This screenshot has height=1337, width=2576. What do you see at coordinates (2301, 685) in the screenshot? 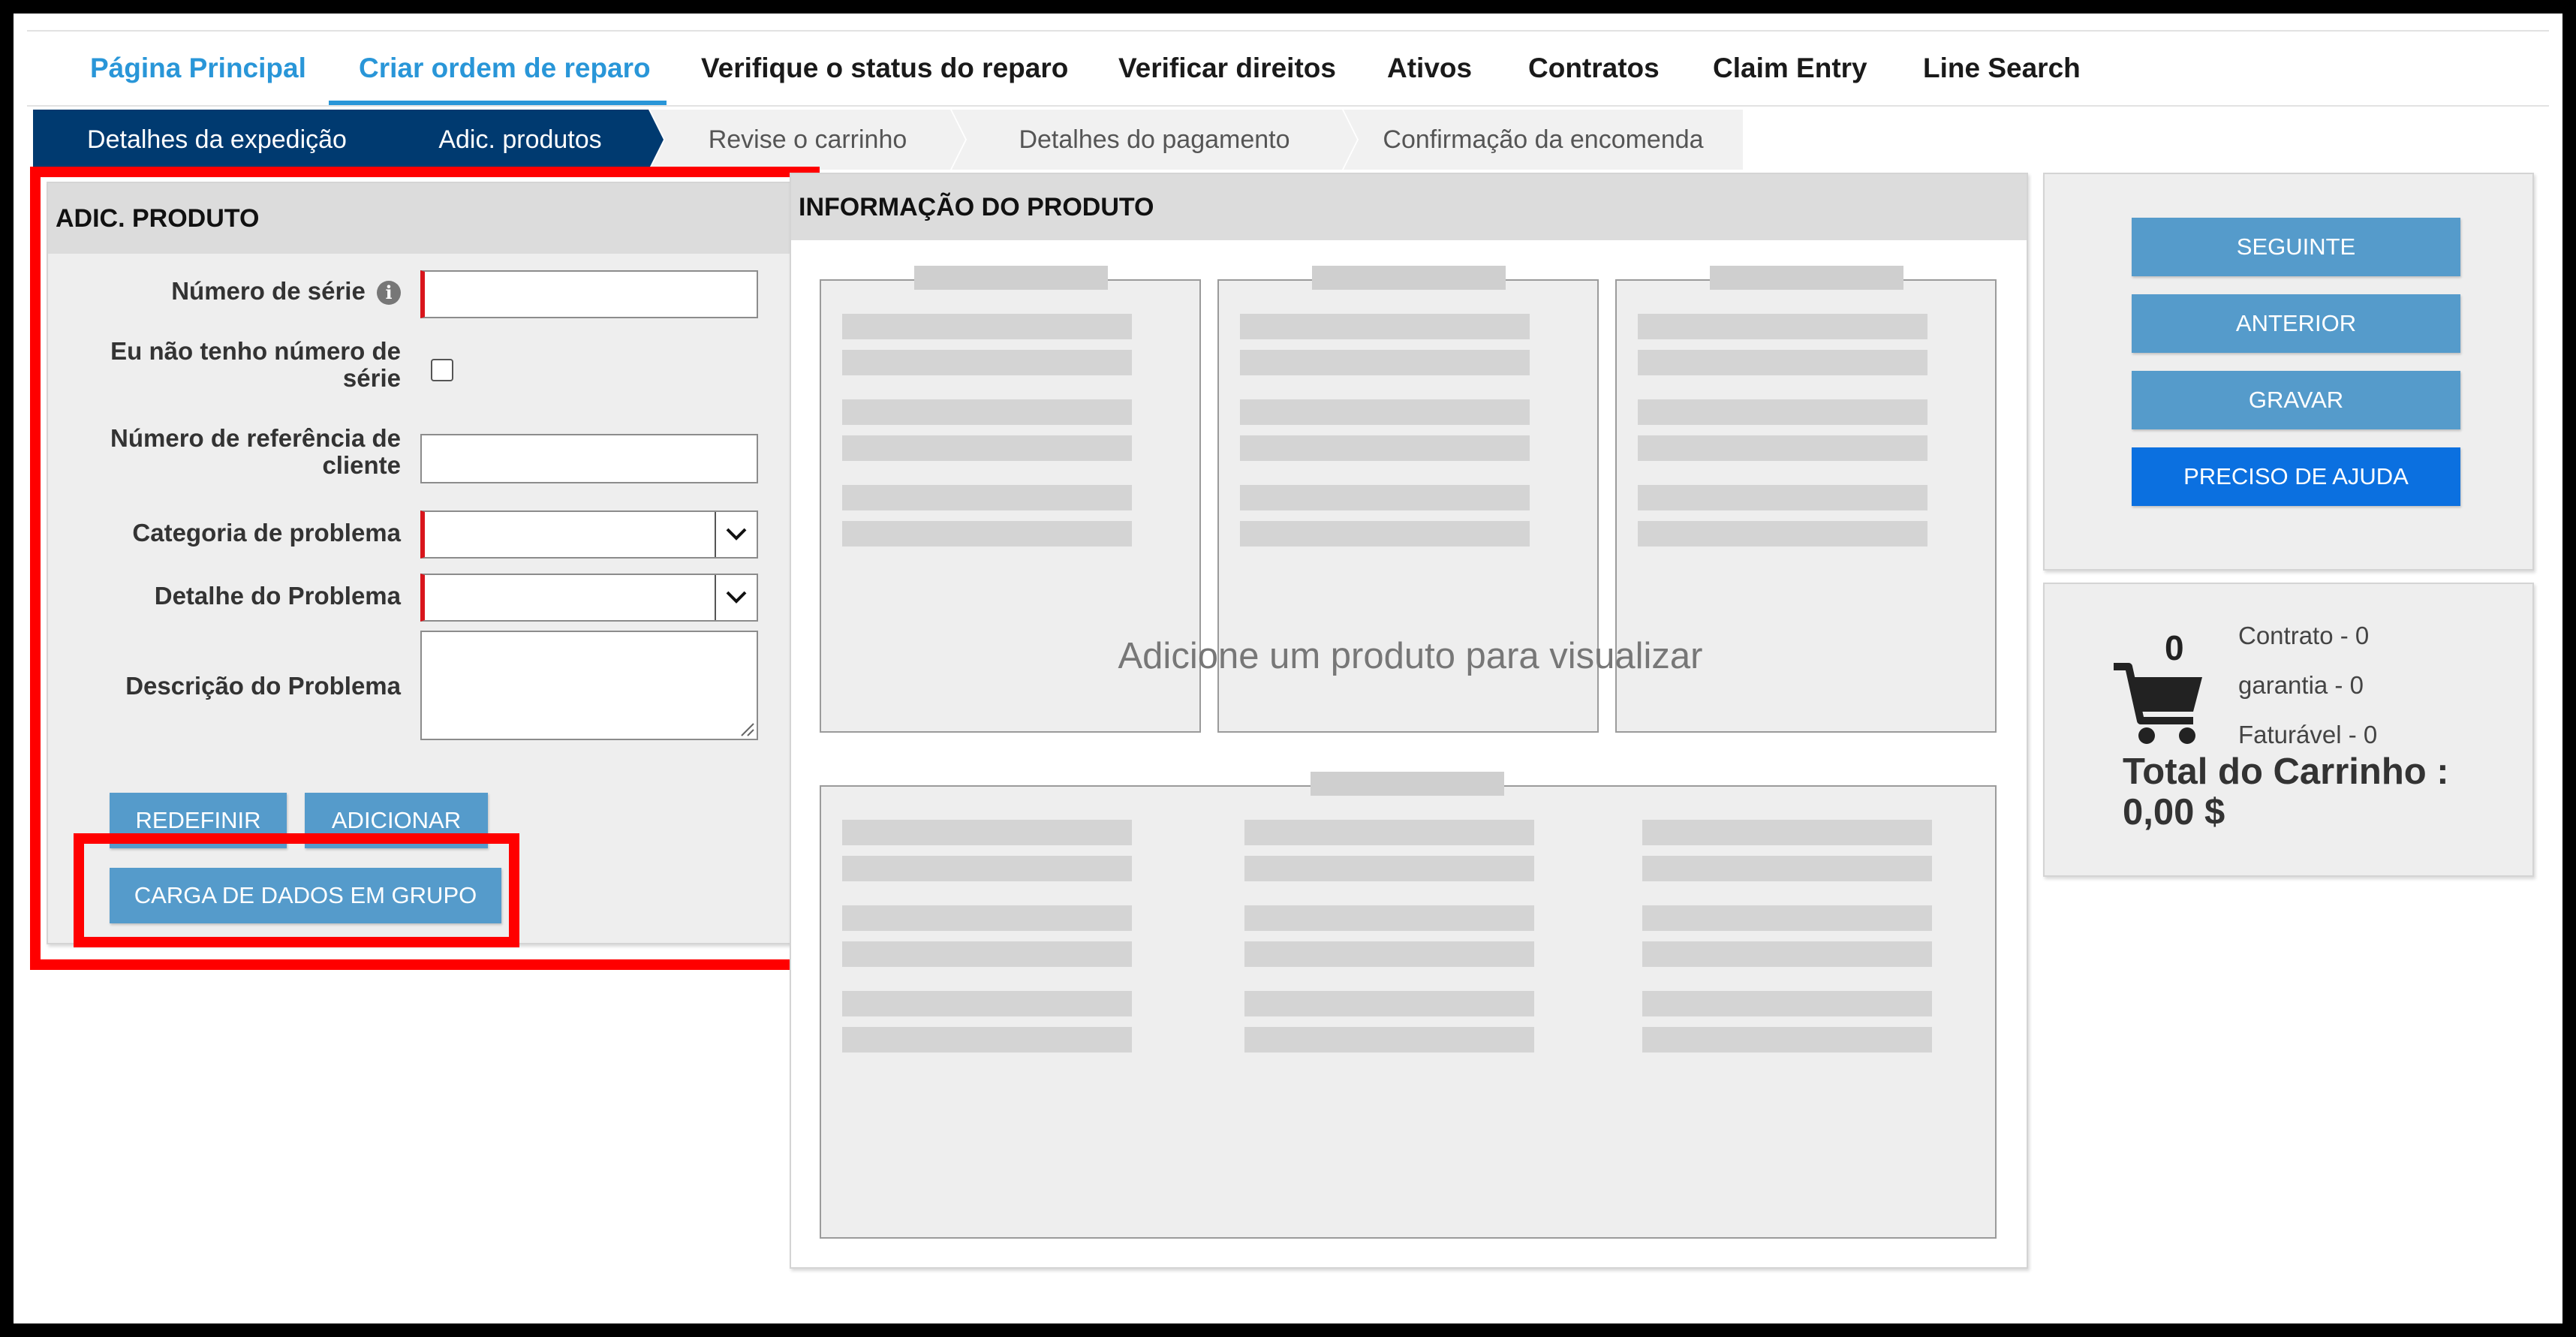
I see `warranty-count: garantia - 0` at bounding box center [2301, 685].